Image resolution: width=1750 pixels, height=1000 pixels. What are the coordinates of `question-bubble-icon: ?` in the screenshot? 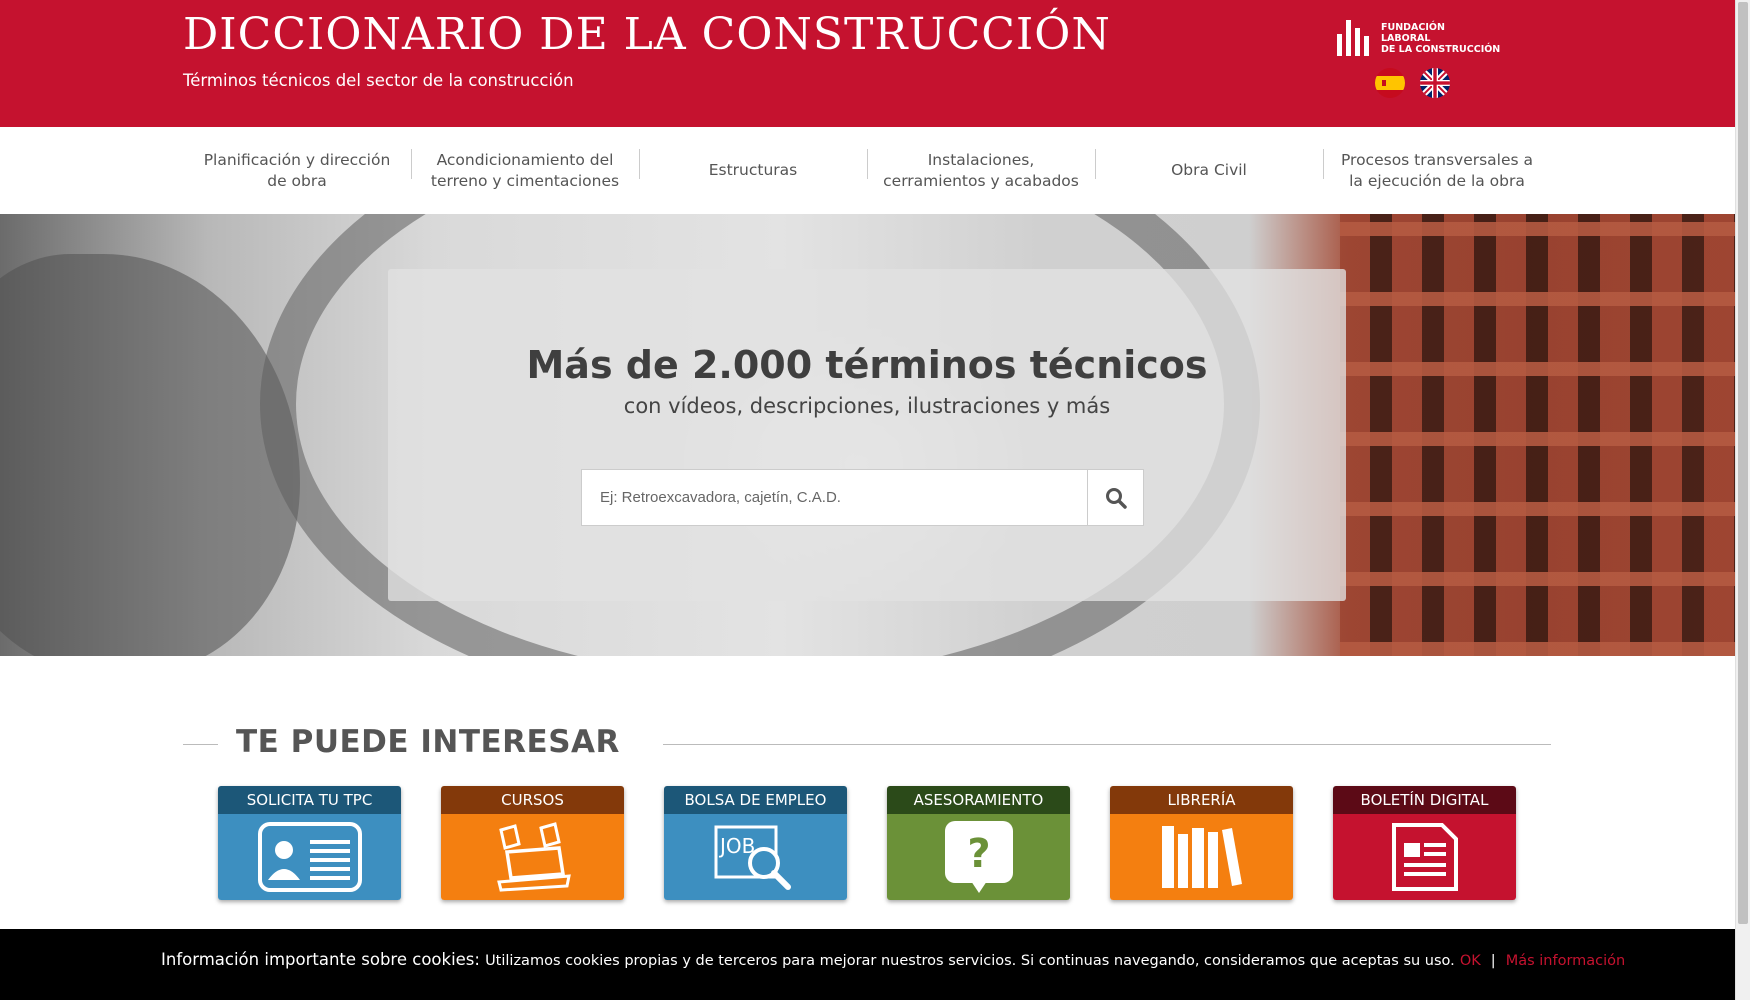 It's located at (978, 857).